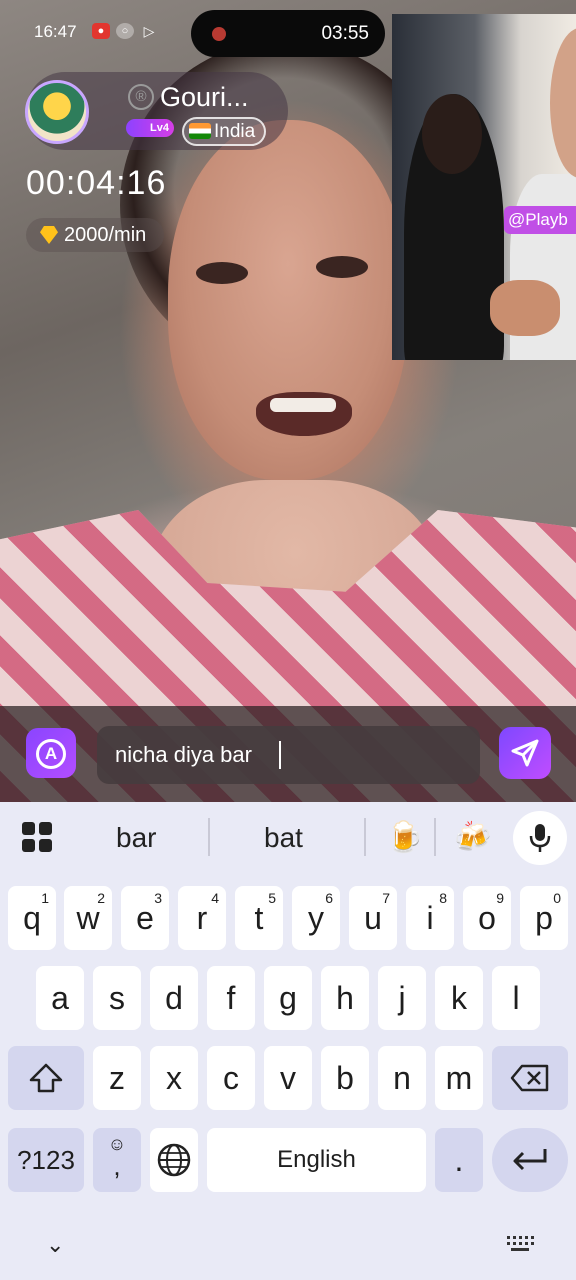 This screenshot has width=576, height=1280. I want to click on record-icon: ●, so click(101, 31).